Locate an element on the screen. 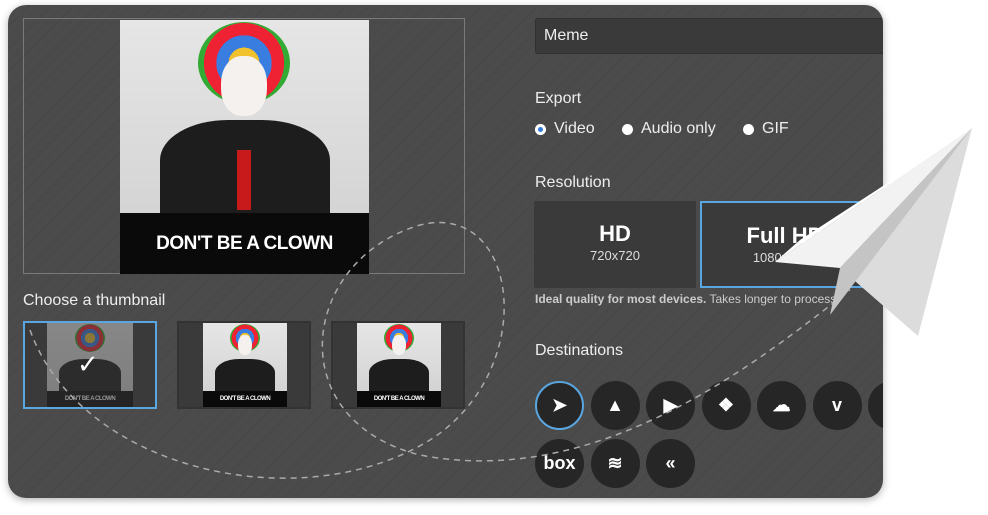 This screenshot has width=988, height=515. vimeo-icon: v is located at coordinates (836, 405).